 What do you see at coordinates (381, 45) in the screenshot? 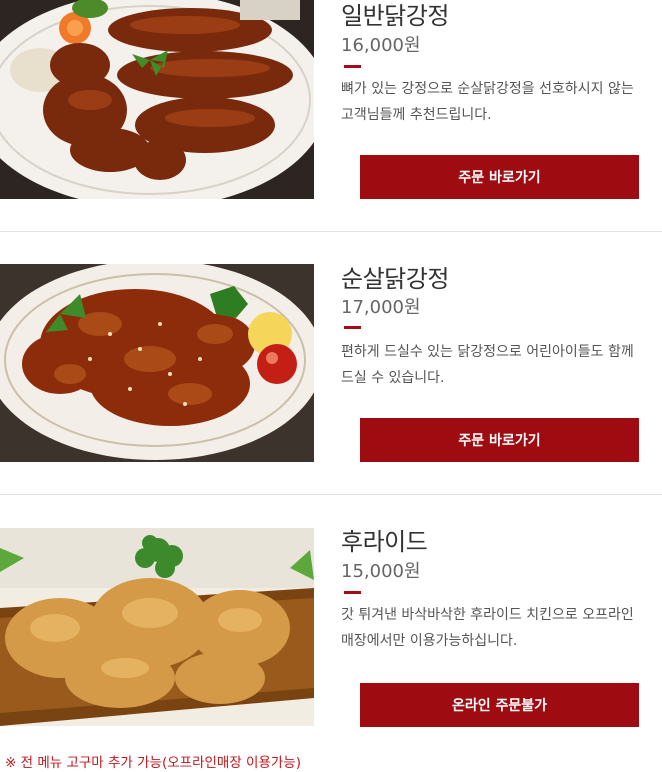
I see `menu-price: 16,000원` at bounding box center [381, 45].